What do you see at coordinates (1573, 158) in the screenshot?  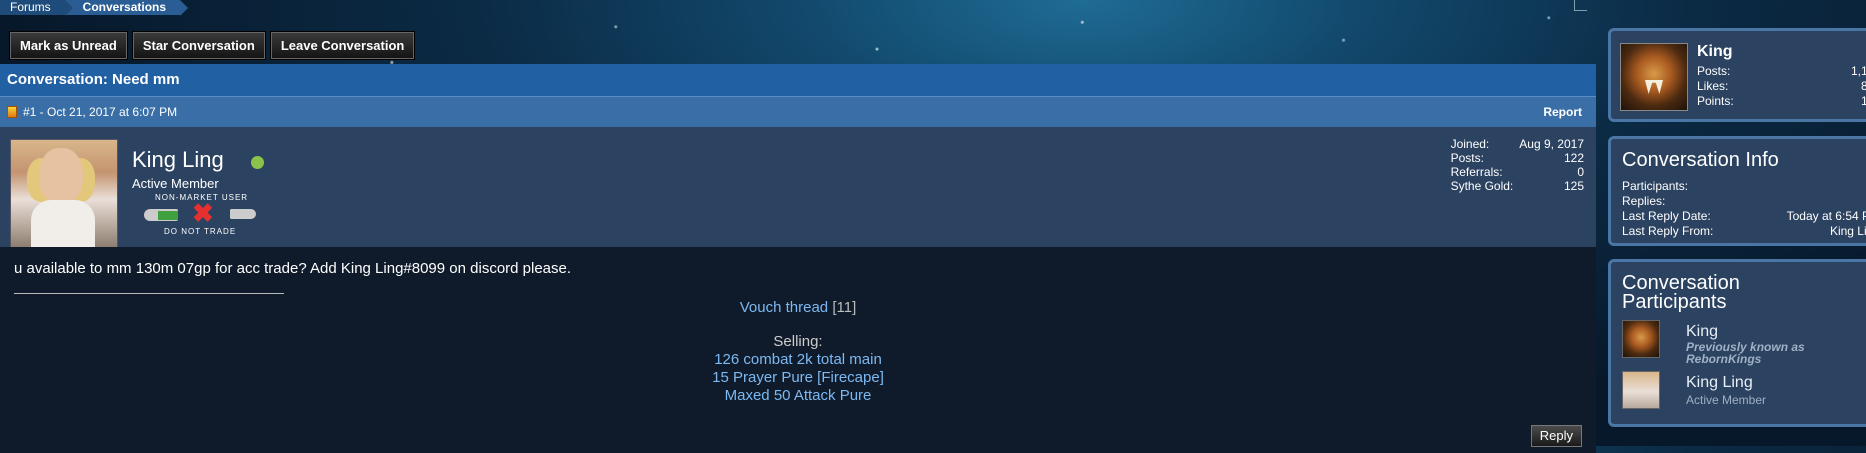 I see `stat-value: 122` at bounding box center [1573, 158].